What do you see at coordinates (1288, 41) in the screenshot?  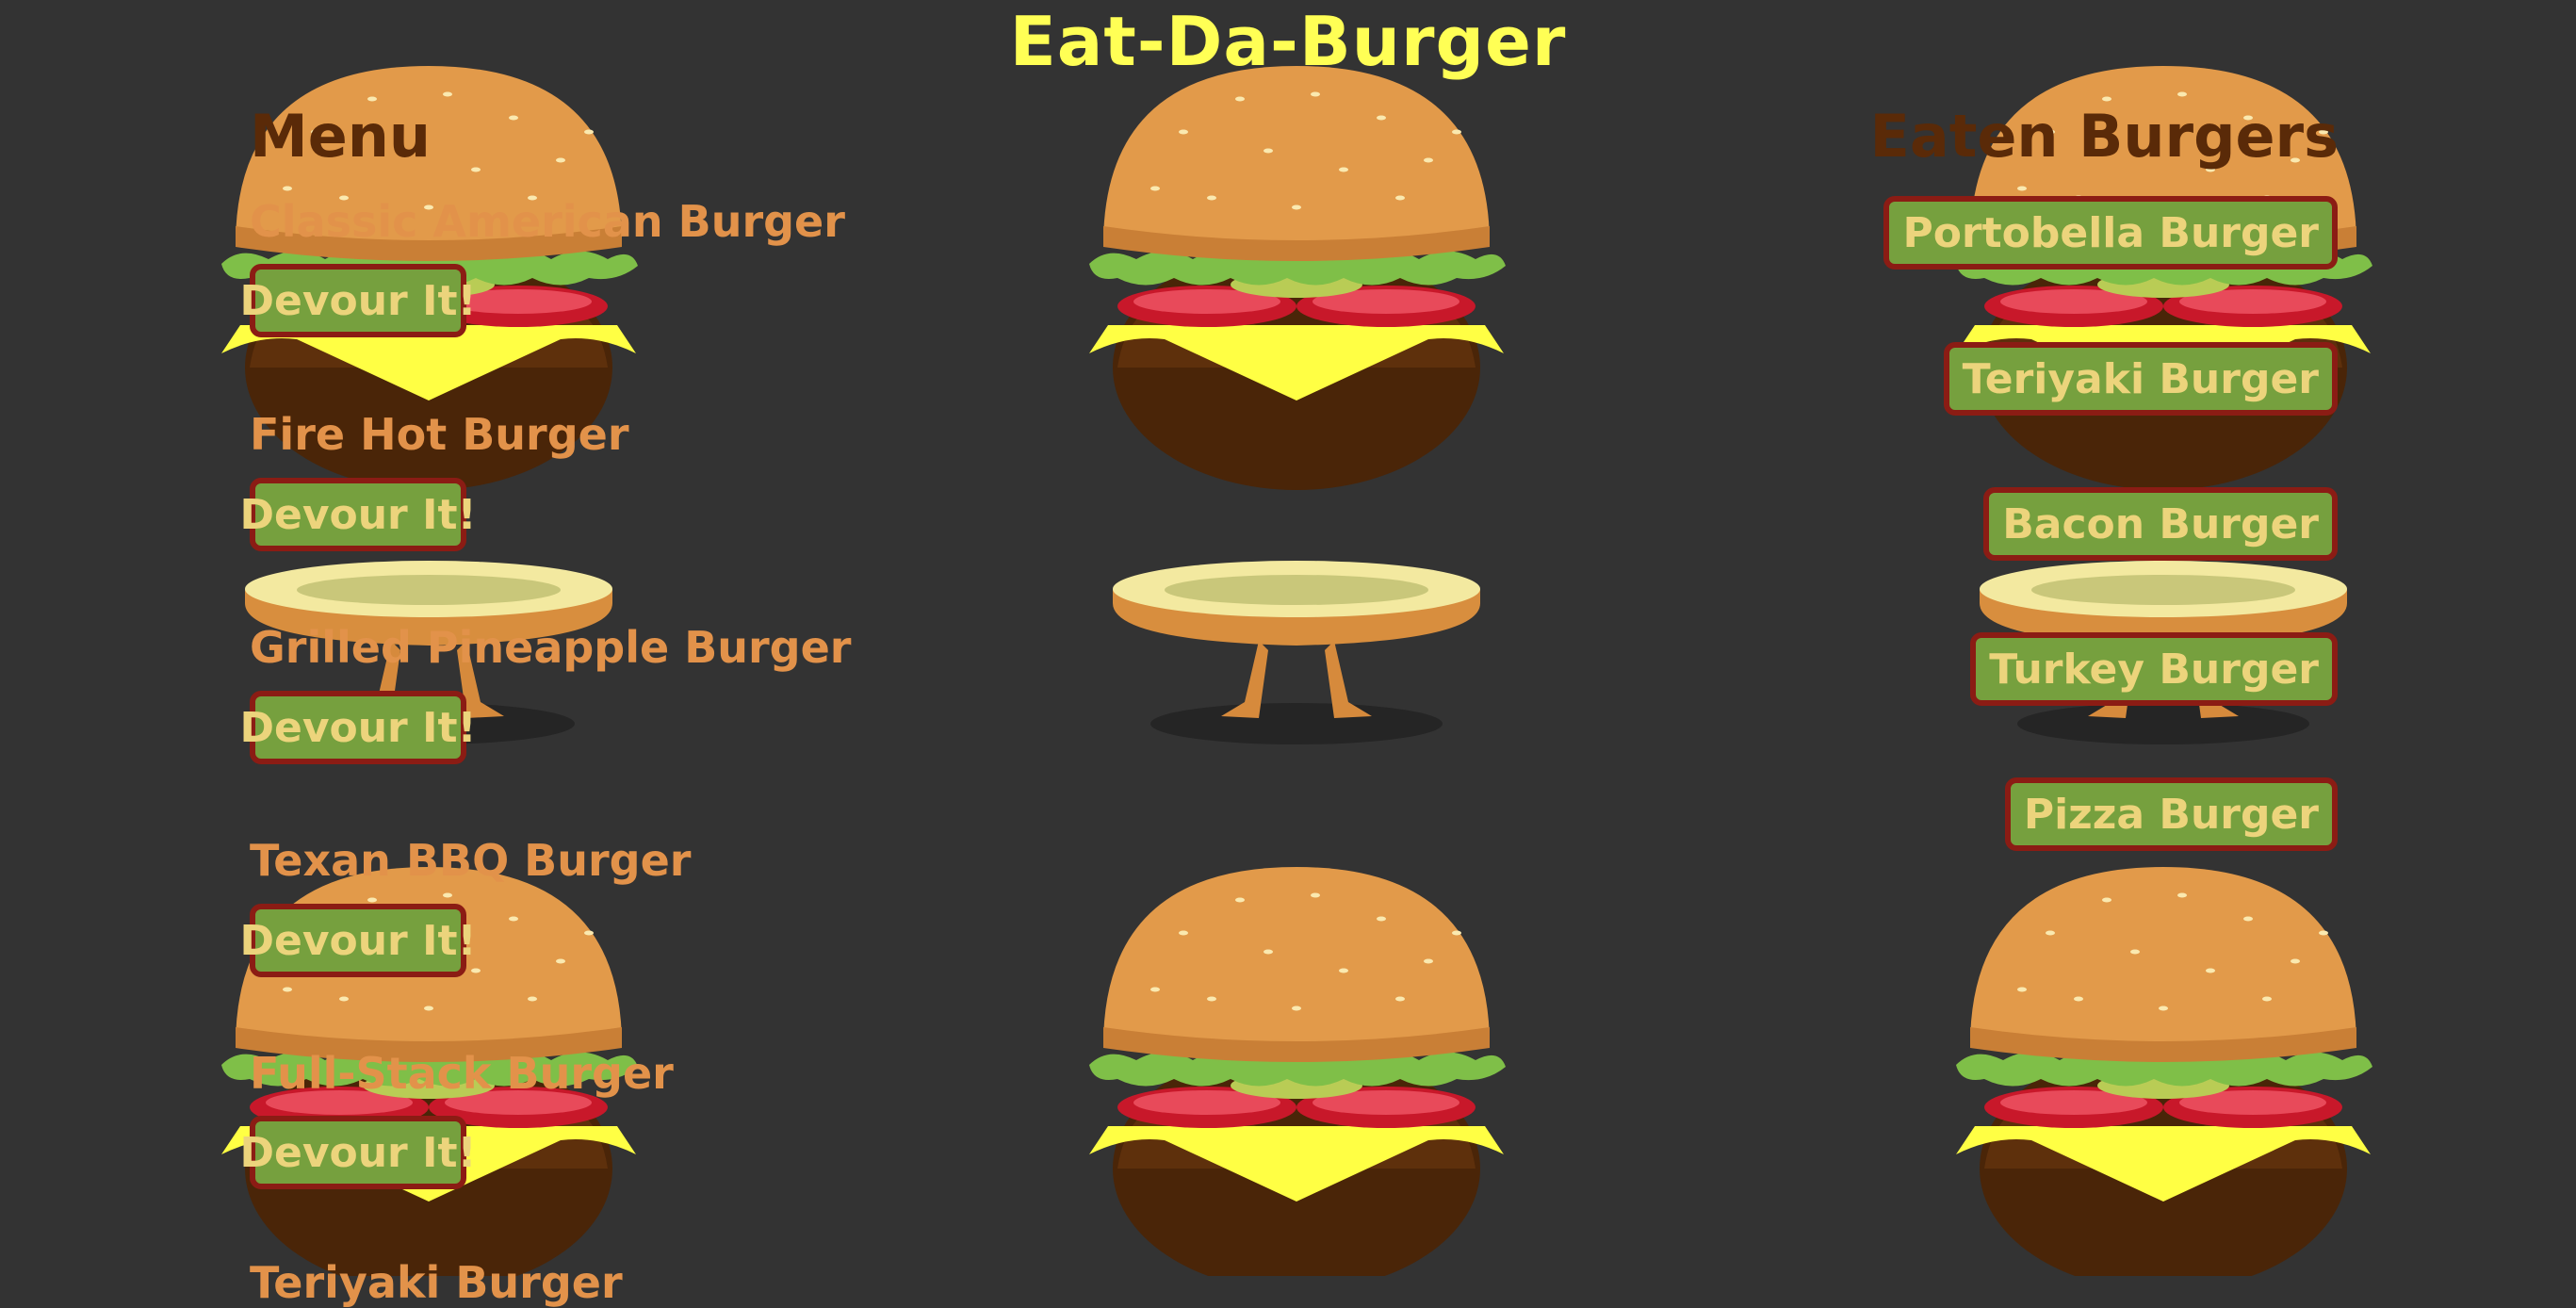 I see `app-title: Eat-Da-Burger` at bounding box center [1288, 41].